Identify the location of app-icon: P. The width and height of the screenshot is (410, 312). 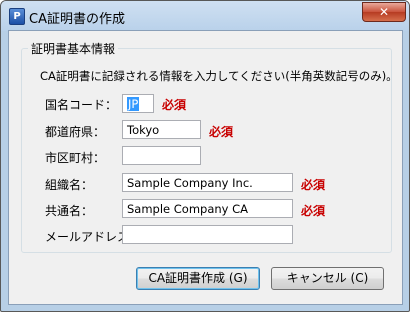
(17, 16).